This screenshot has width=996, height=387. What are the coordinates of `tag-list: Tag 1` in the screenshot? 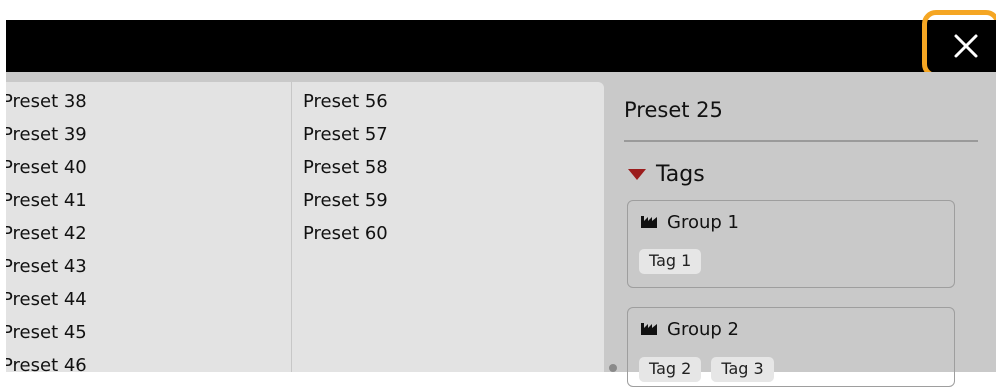 It's located at (670, 261).